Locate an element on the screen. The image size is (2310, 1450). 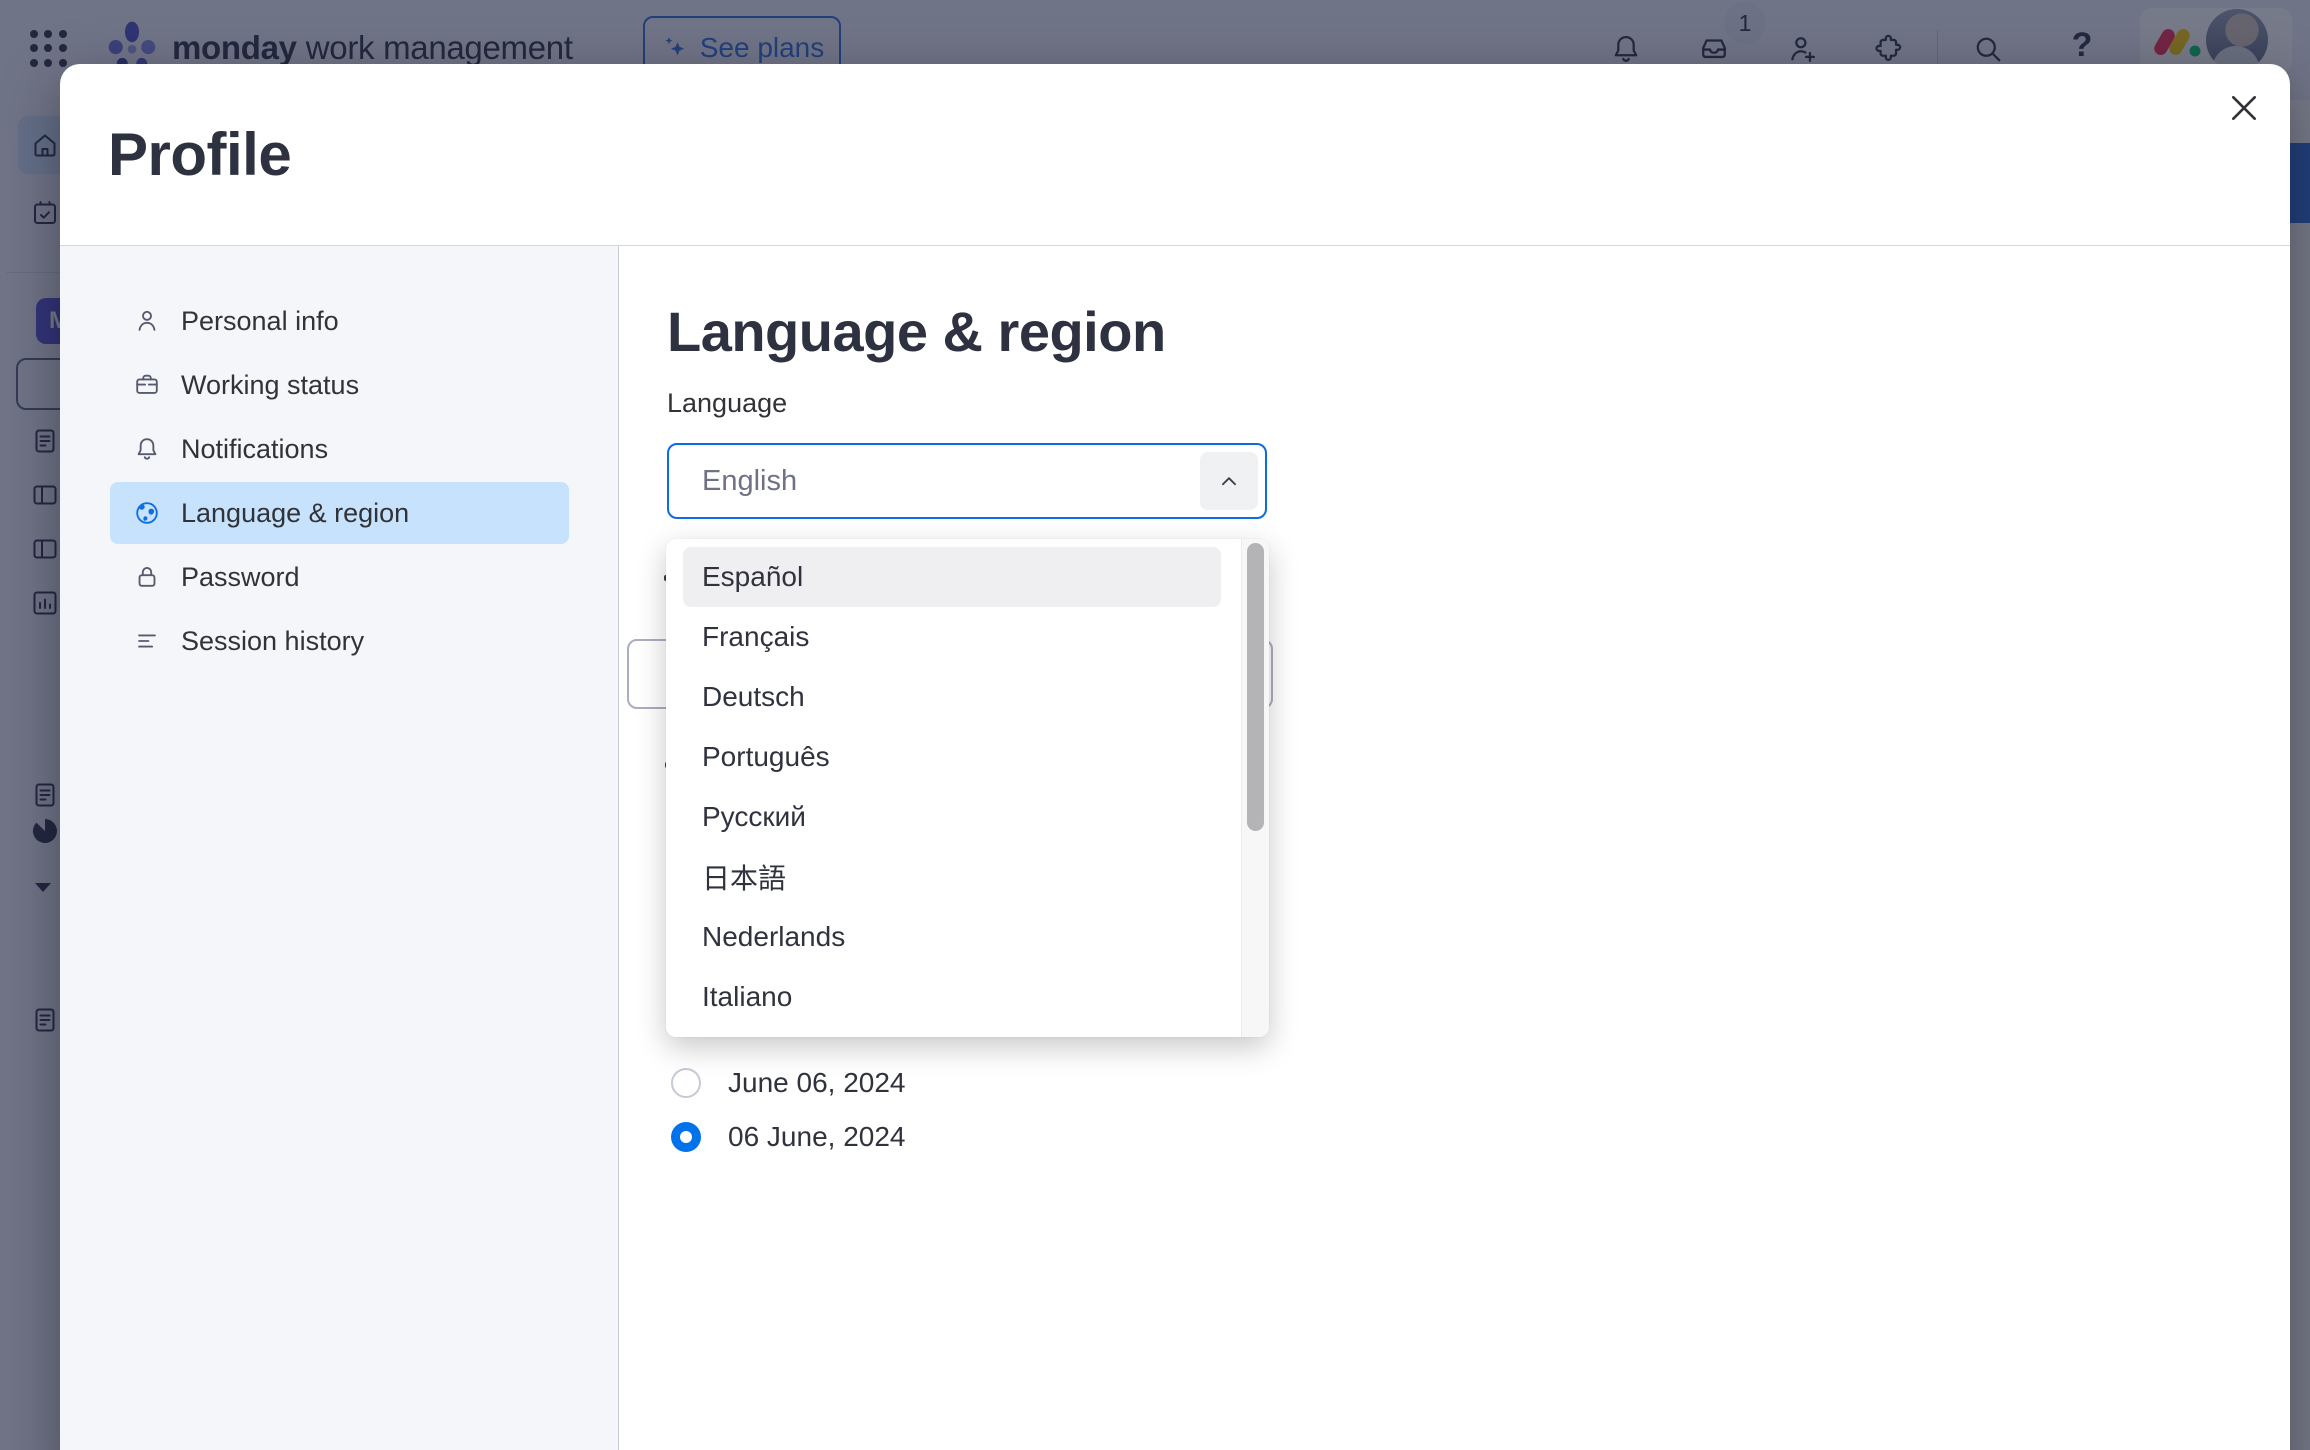
lock-icon is located at coordinates (147, 577).